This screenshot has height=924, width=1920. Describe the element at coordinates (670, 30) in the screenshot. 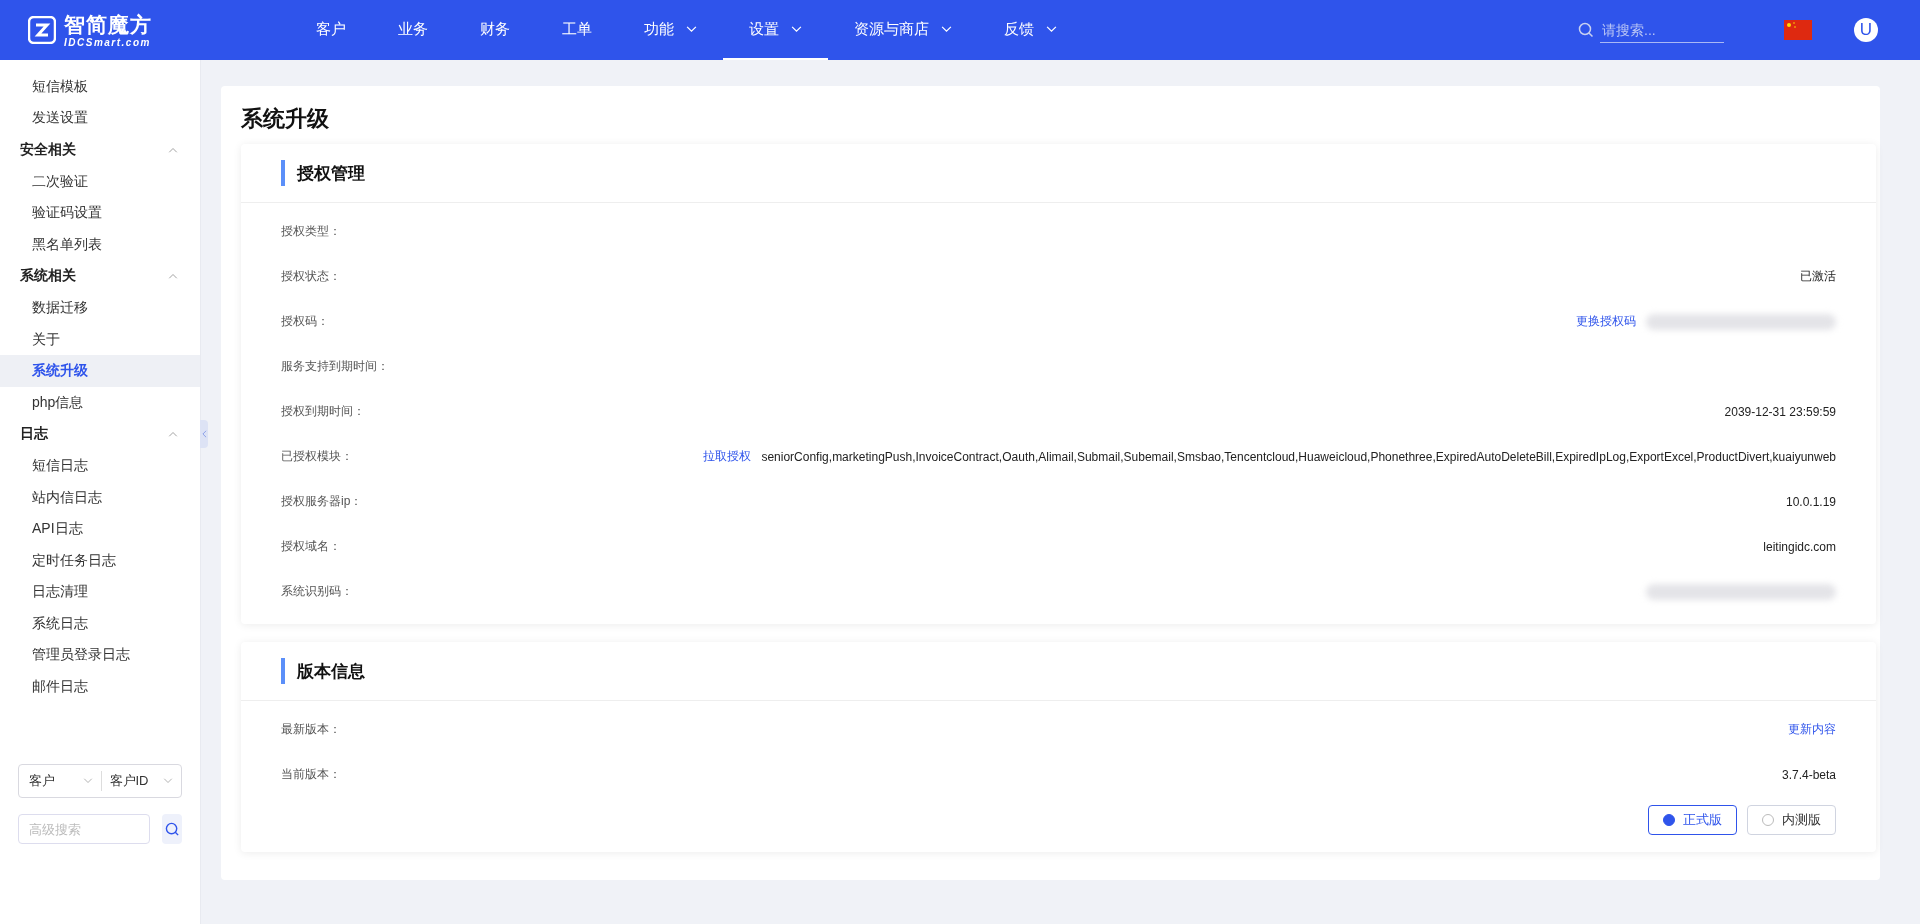

I see `nav-menu-item: 功能` at that location.